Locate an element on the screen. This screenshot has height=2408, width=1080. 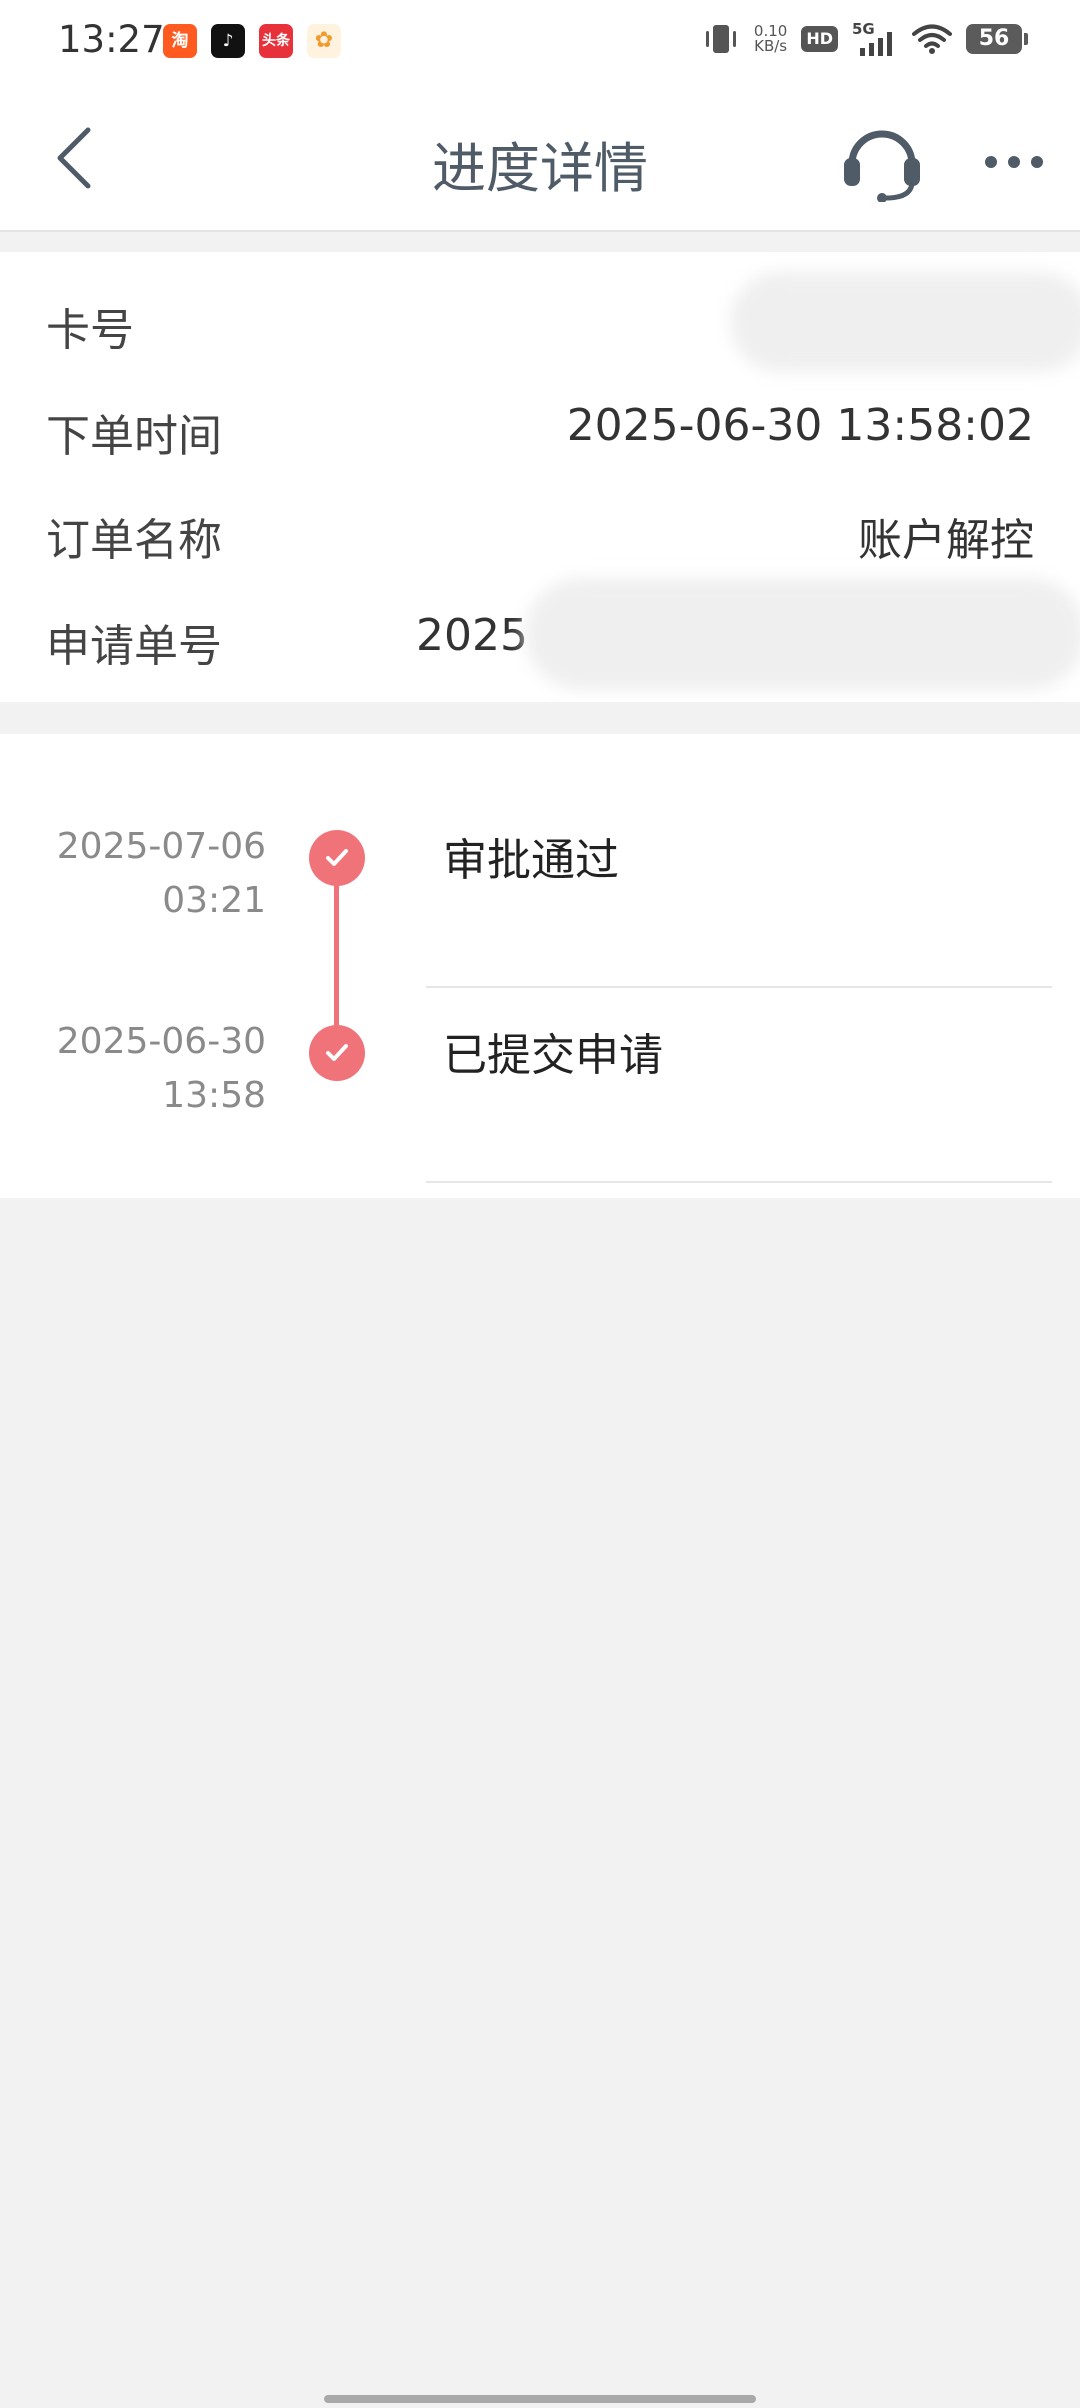
timeline-timestamp: 2025-06-30 13:58 is located at coordinates (161, 1069).